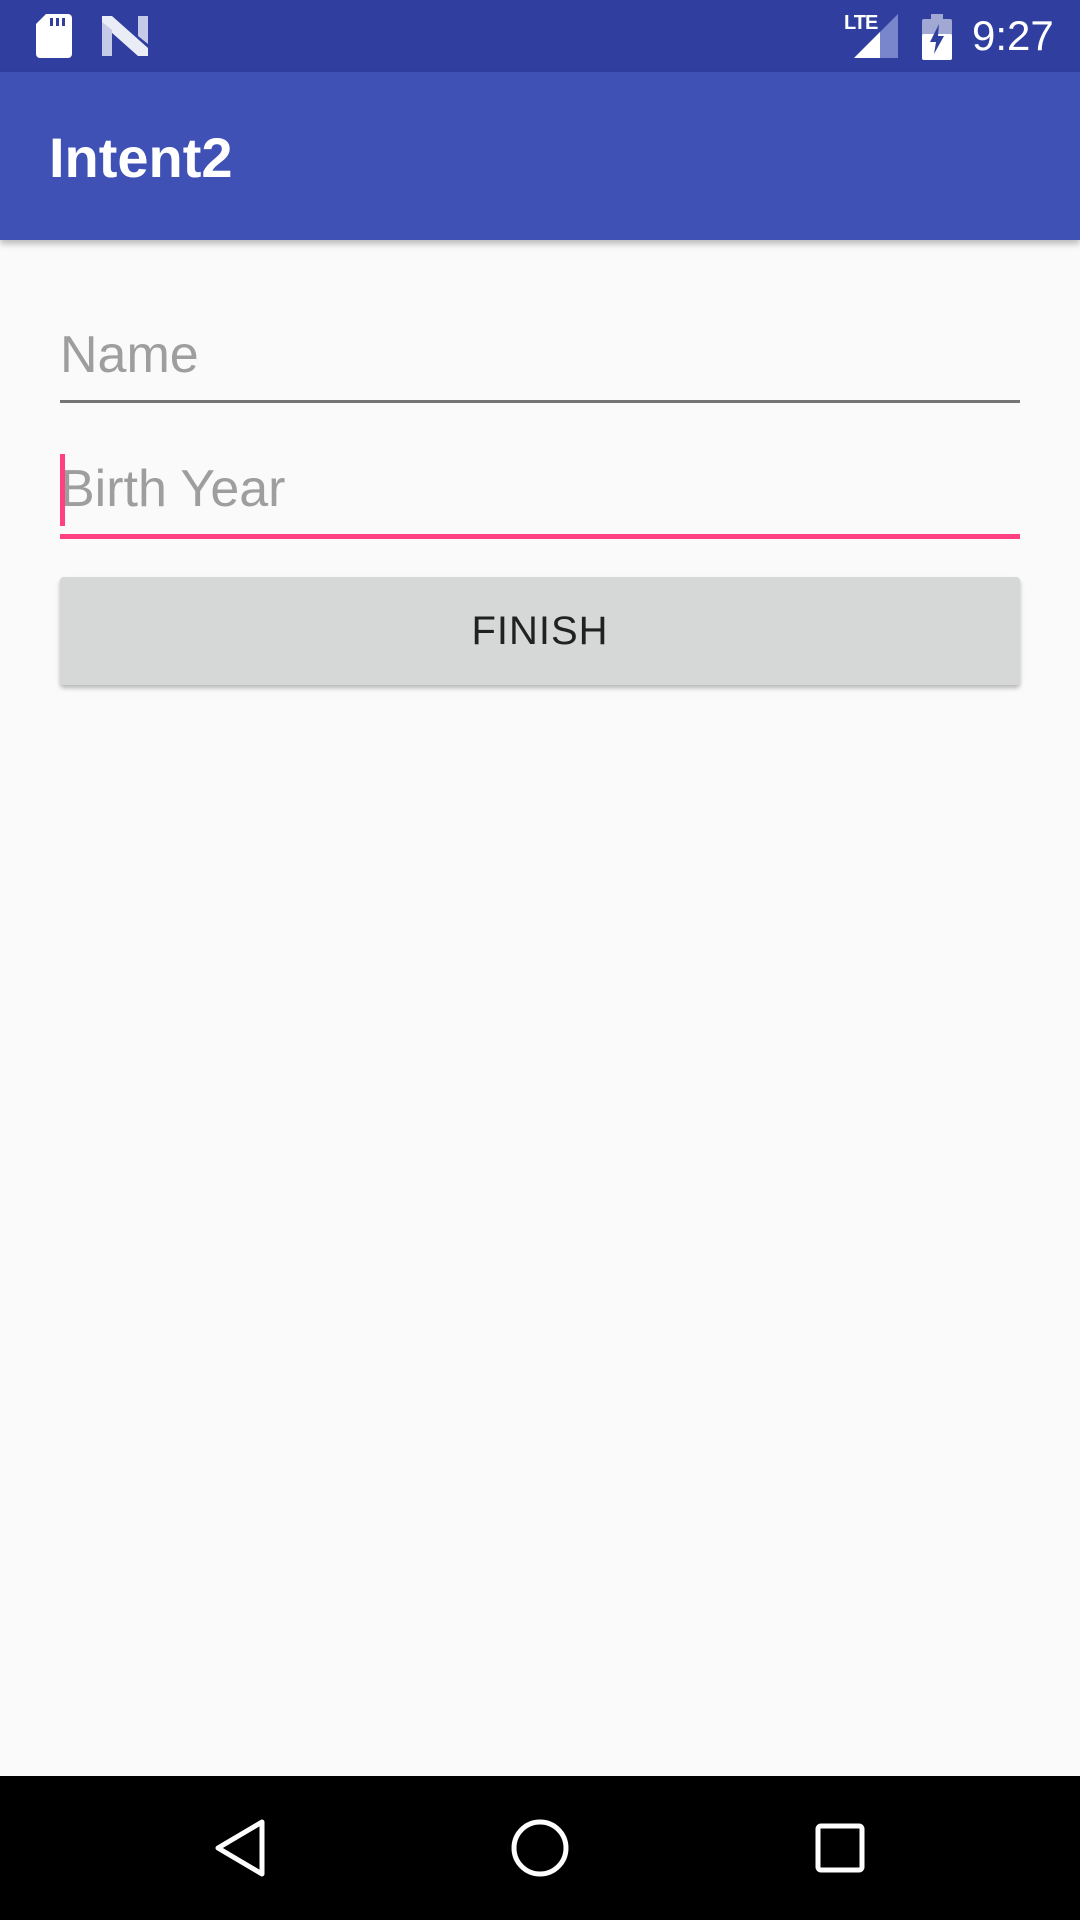 The width and height of the screenshot is (1080, 1920). I want to click on home-icon, so click(540, 1848).